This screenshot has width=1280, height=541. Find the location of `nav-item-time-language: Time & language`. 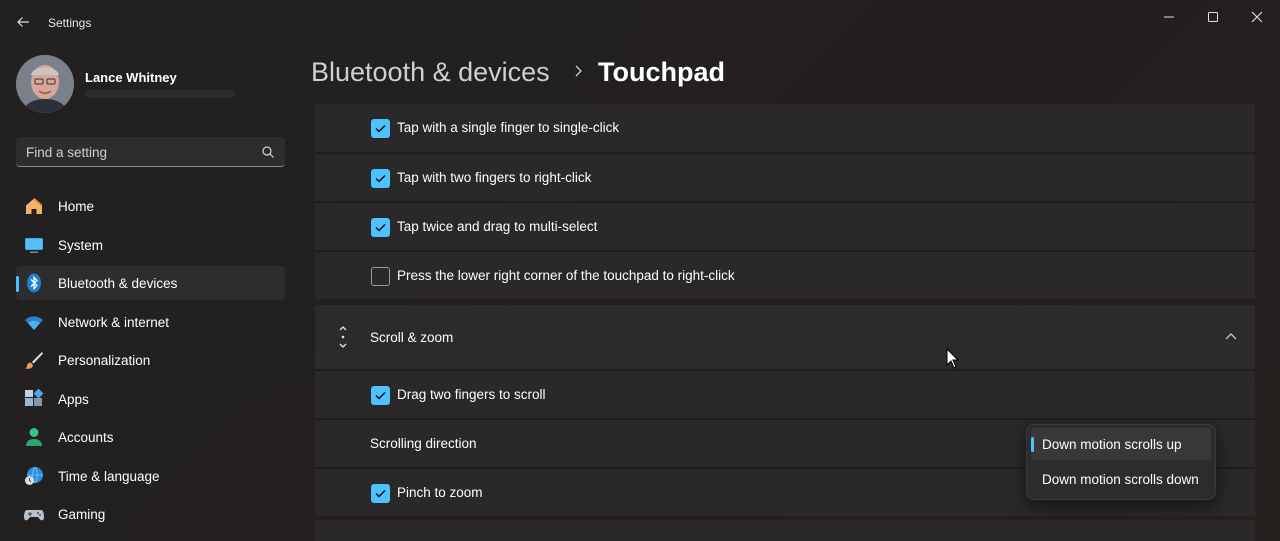

nav-item-time-language: Time & language is located at coordinates (150, 476).